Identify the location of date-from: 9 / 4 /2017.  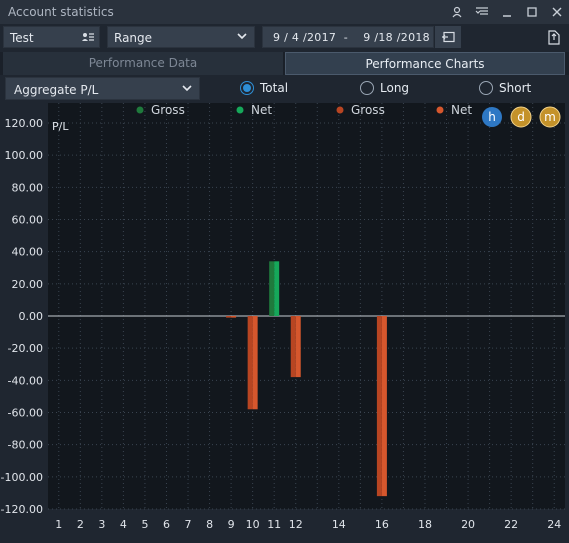
(305, 37).